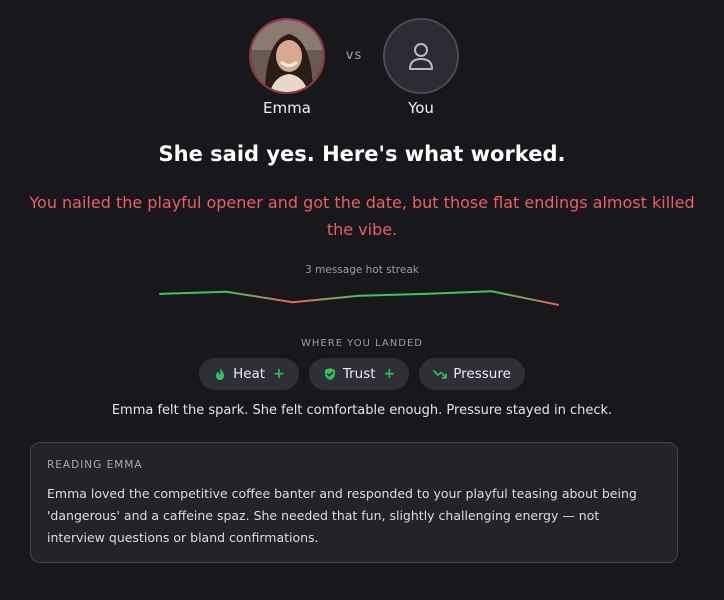 The image size is (724, 600). What do you see at coordinates (362, 154) in the screenshot?
I see `page-title: She said yes. Here's what worked.` at bounding box center [362, 154].